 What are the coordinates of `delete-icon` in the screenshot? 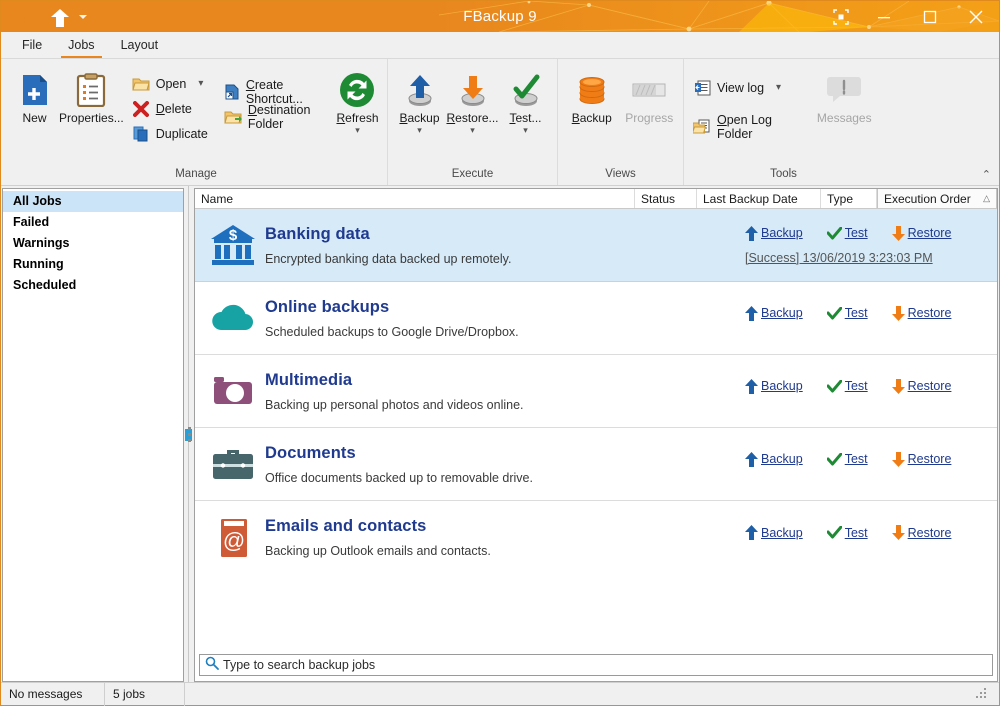 It's located at (141, 109).